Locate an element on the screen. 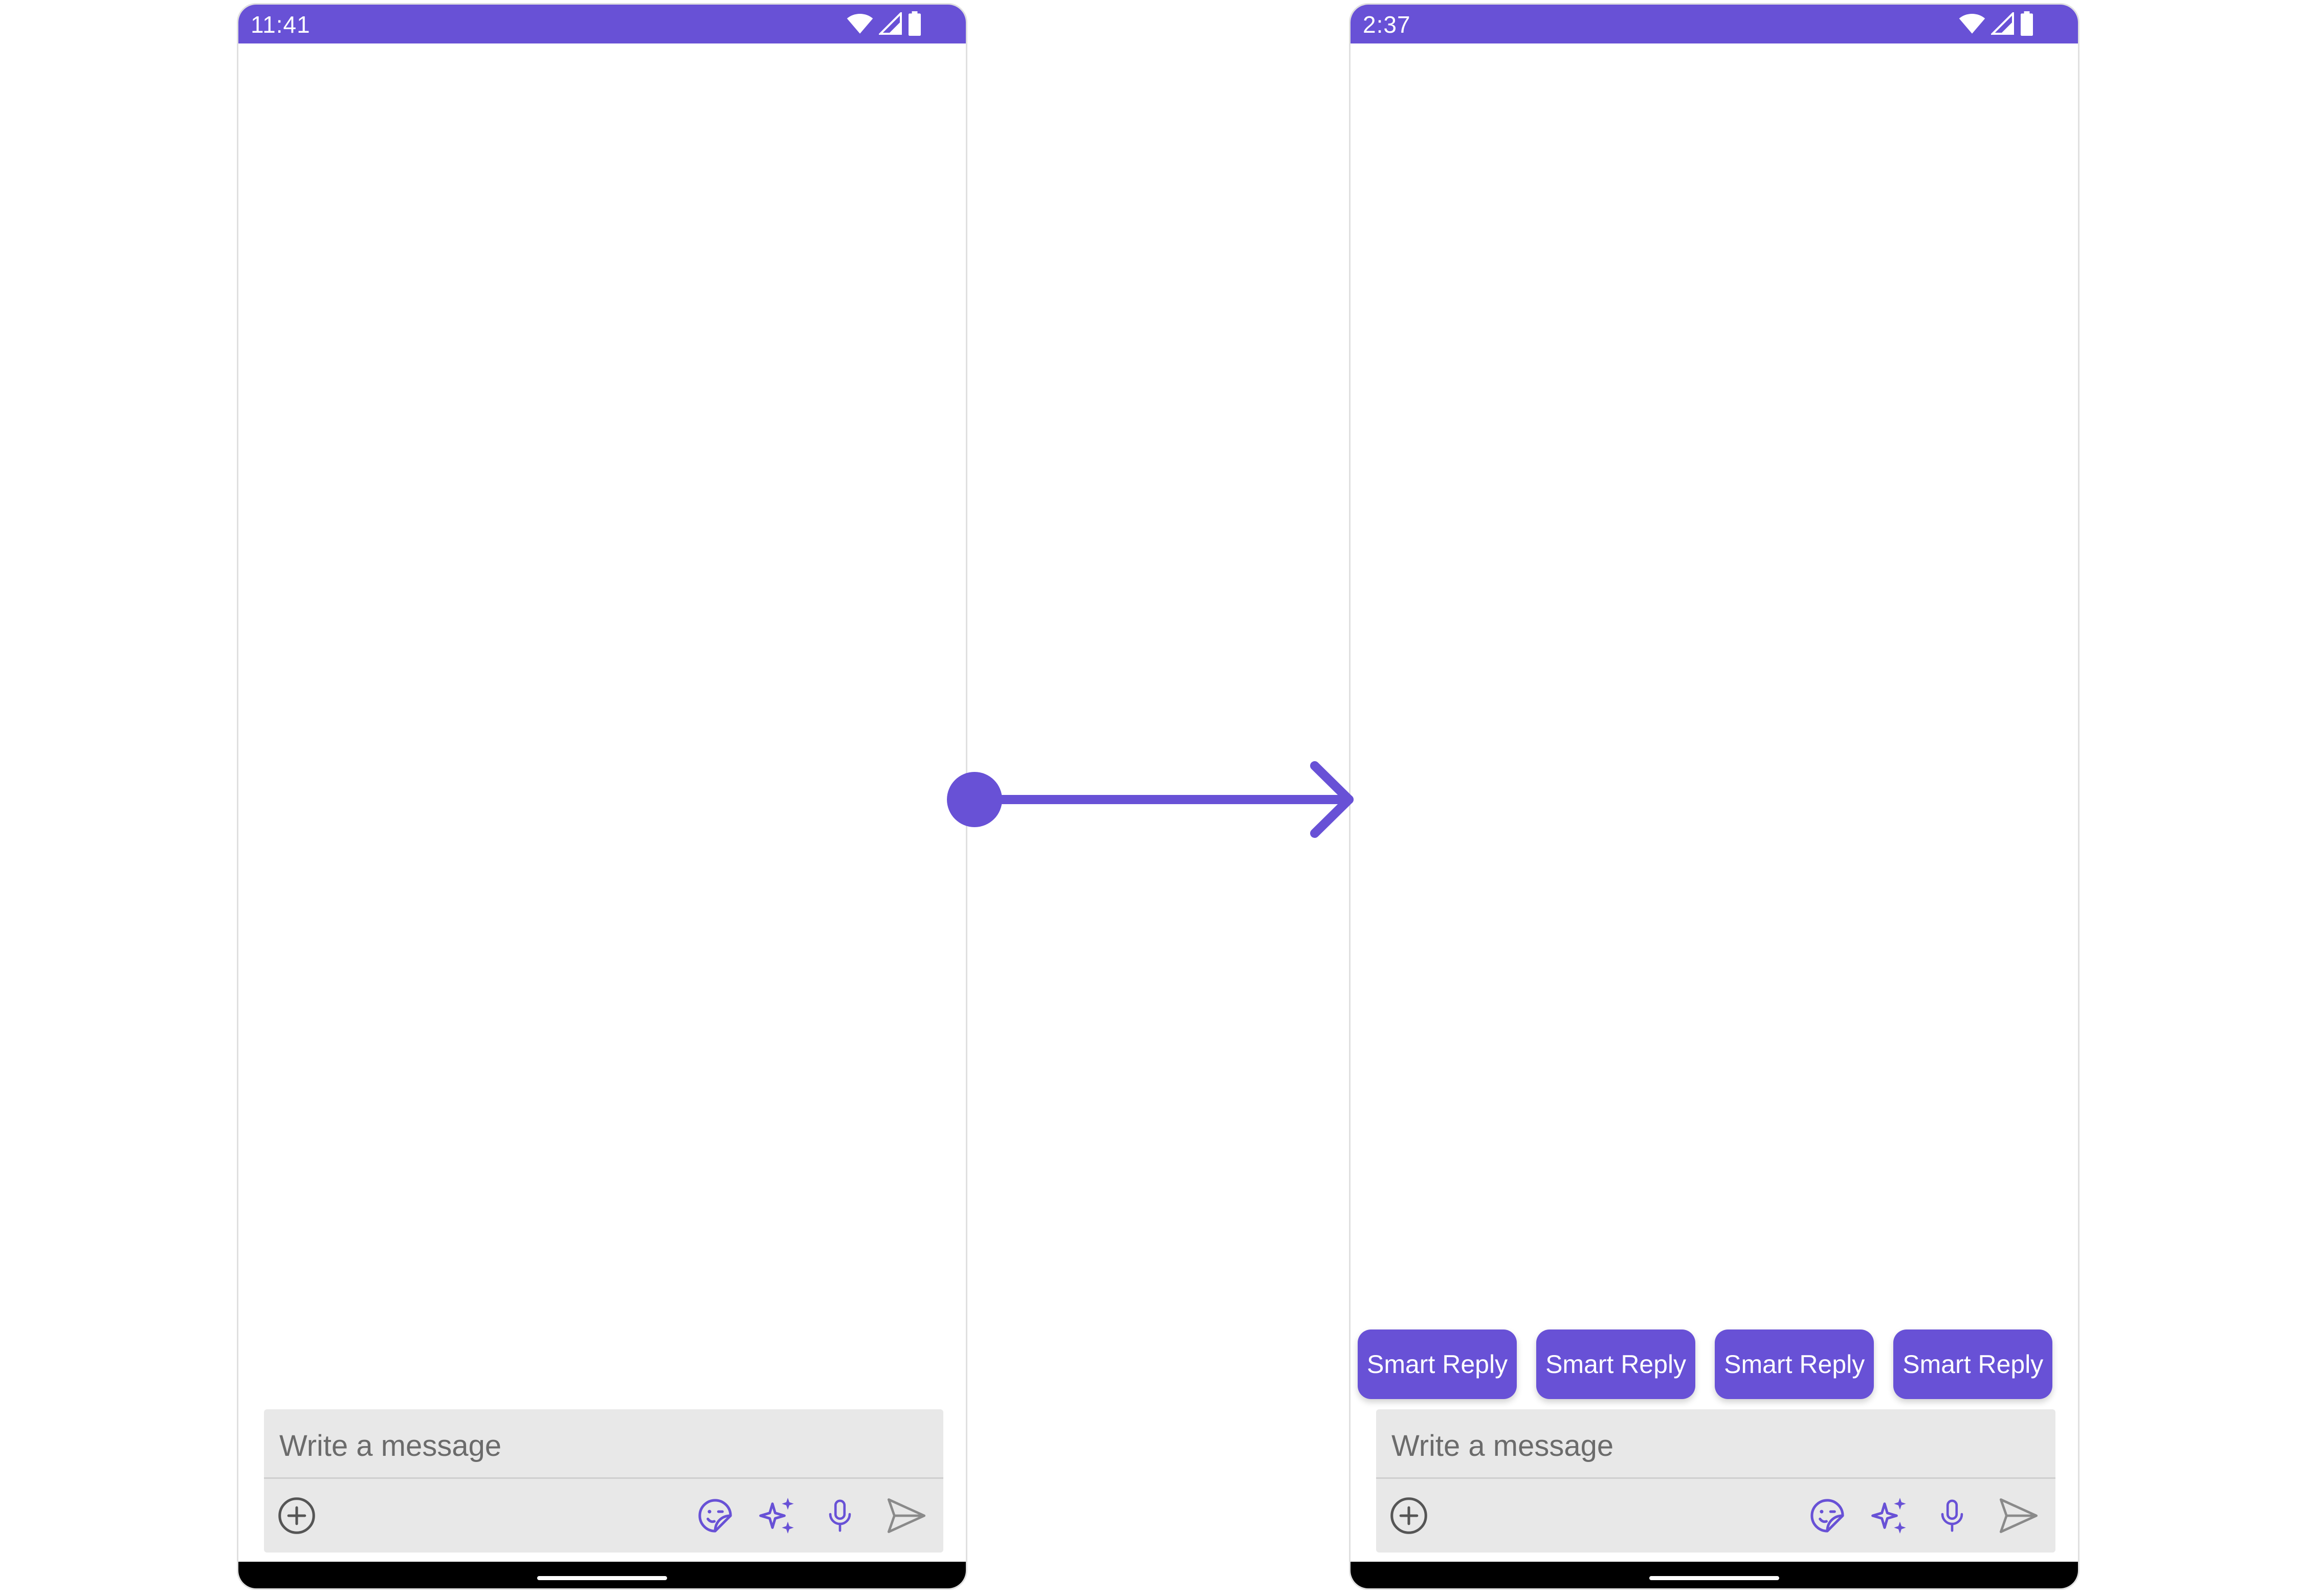 This screenshot has width=2301, height=1596. status-bar: 11:41 is located at coordinates (602, 24).